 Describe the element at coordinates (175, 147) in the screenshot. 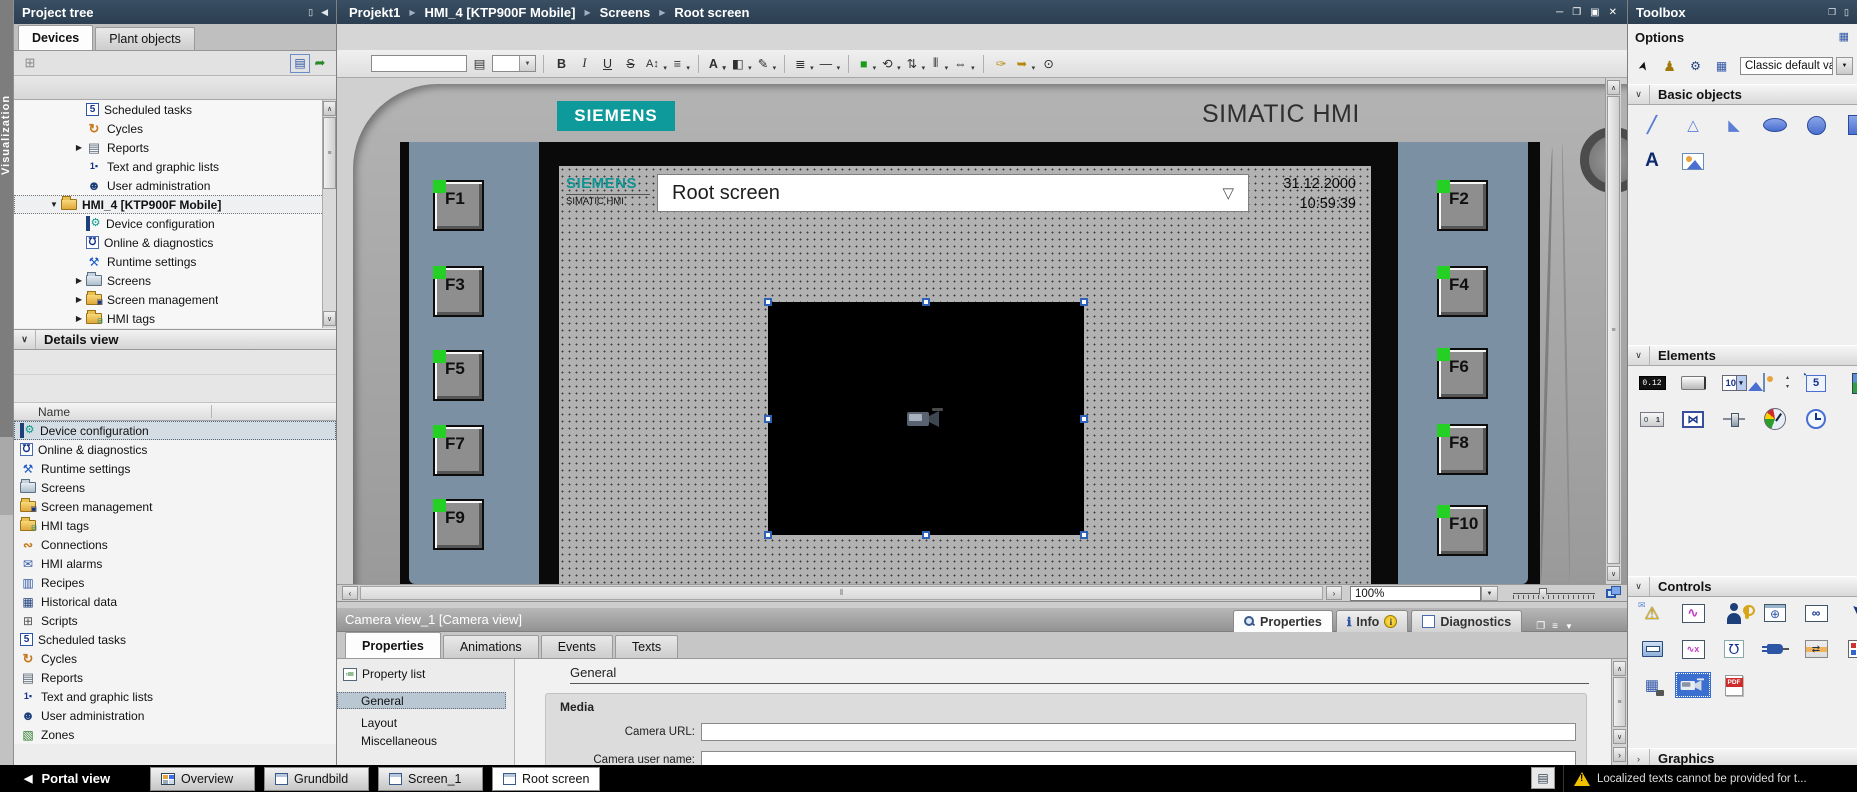

I see `tree-item-reports: Reports` at that location.